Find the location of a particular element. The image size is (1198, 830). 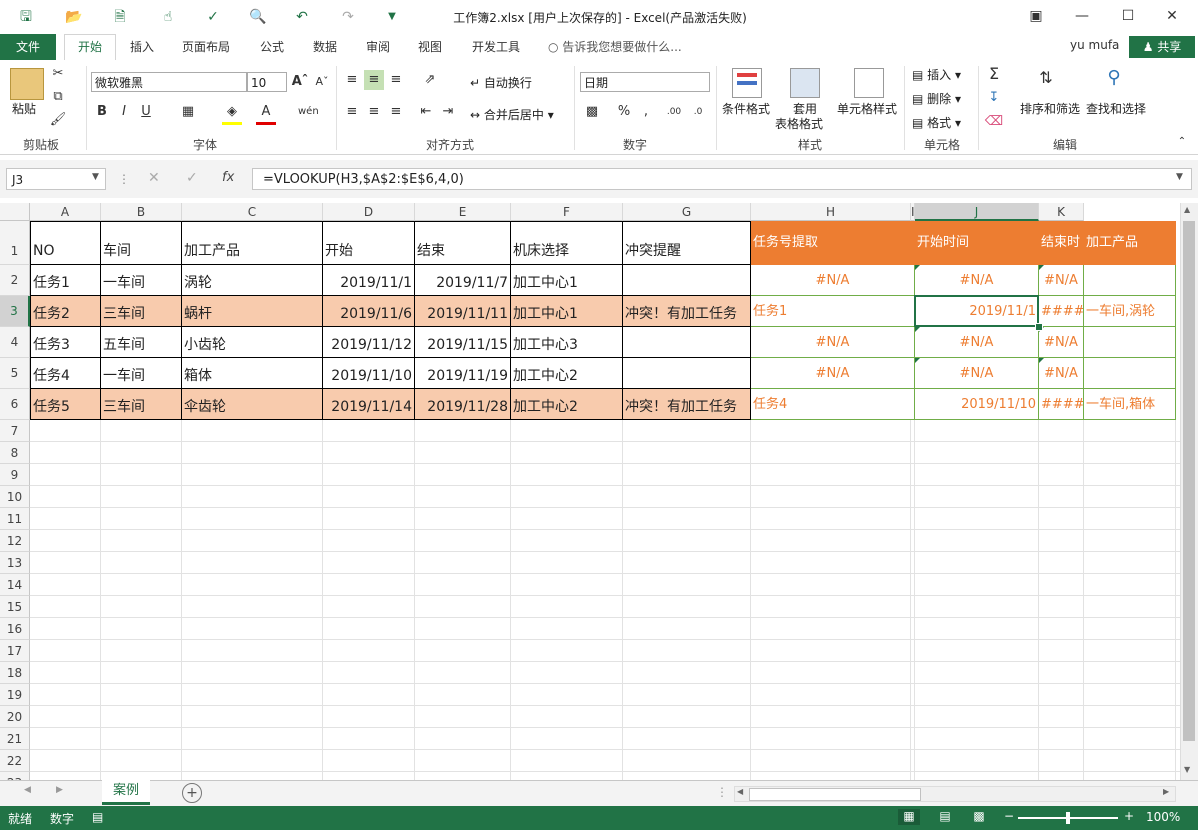

zoom-slider-thumb is located at coordinates (1068, 818).